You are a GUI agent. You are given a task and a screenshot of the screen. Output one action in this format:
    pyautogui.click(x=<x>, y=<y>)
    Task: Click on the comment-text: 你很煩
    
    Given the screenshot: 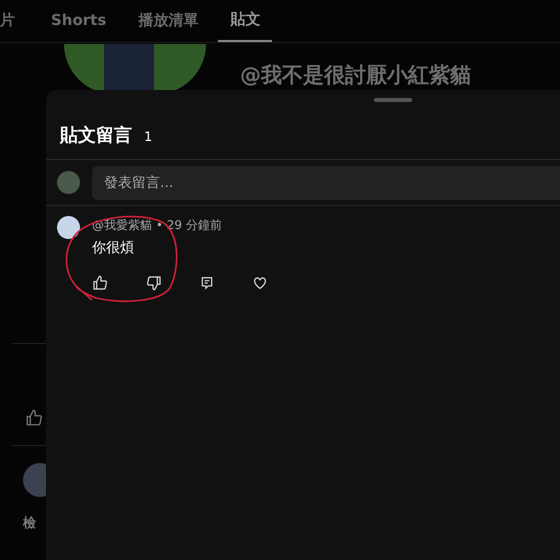 What is the action you would take?
    pyautogui.click(x=113, y=248)
    